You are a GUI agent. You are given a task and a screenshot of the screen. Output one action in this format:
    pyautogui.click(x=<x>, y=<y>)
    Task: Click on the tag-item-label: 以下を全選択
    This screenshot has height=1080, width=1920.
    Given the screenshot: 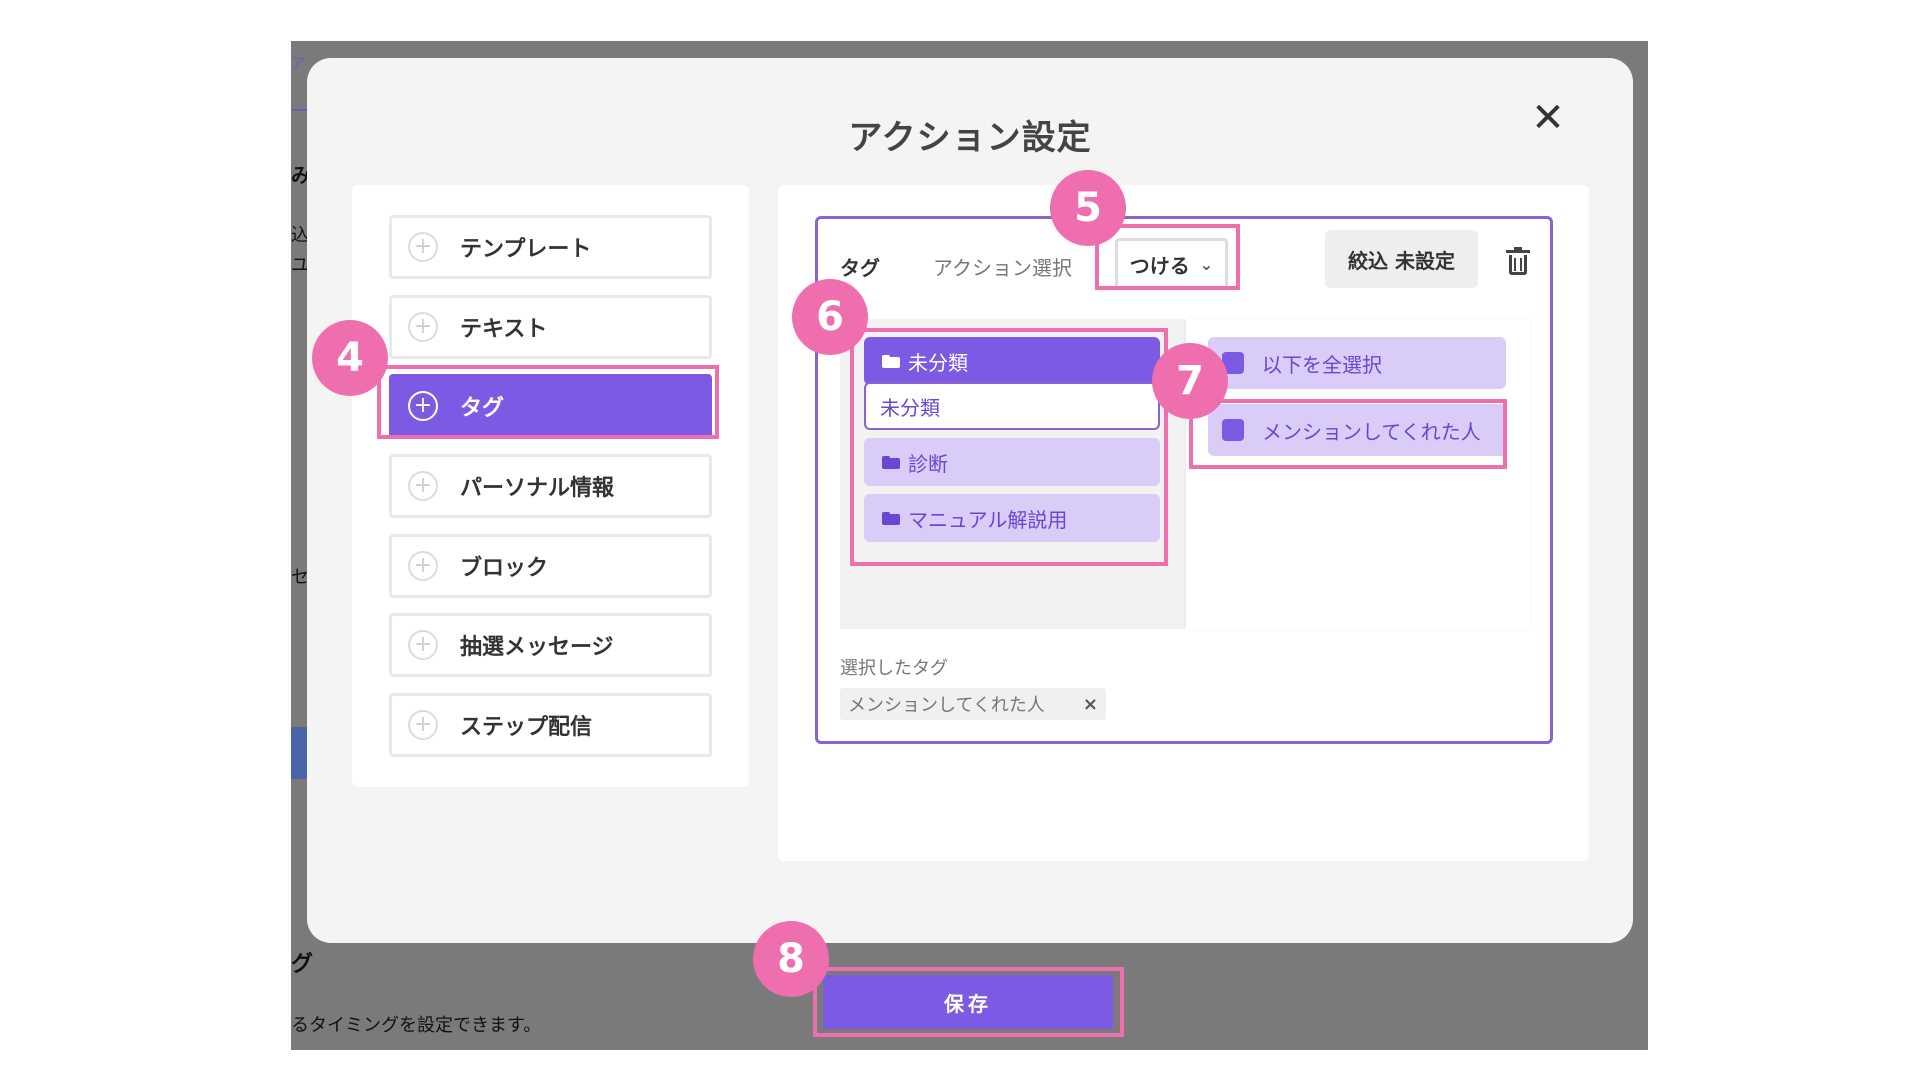 What is the action you would take?
    pyautogui.click(x=1322, y=364)
    